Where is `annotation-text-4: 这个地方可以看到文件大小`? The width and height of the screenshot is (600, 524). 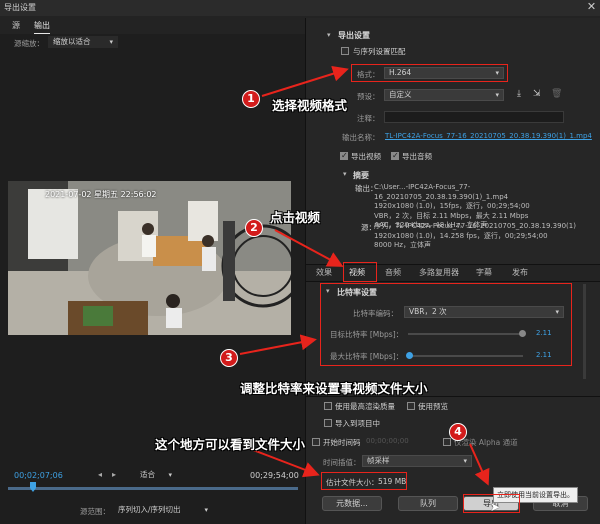
annotation-text-4: 这个地方可以看到文件大小 is located at coordinates (230, 444).